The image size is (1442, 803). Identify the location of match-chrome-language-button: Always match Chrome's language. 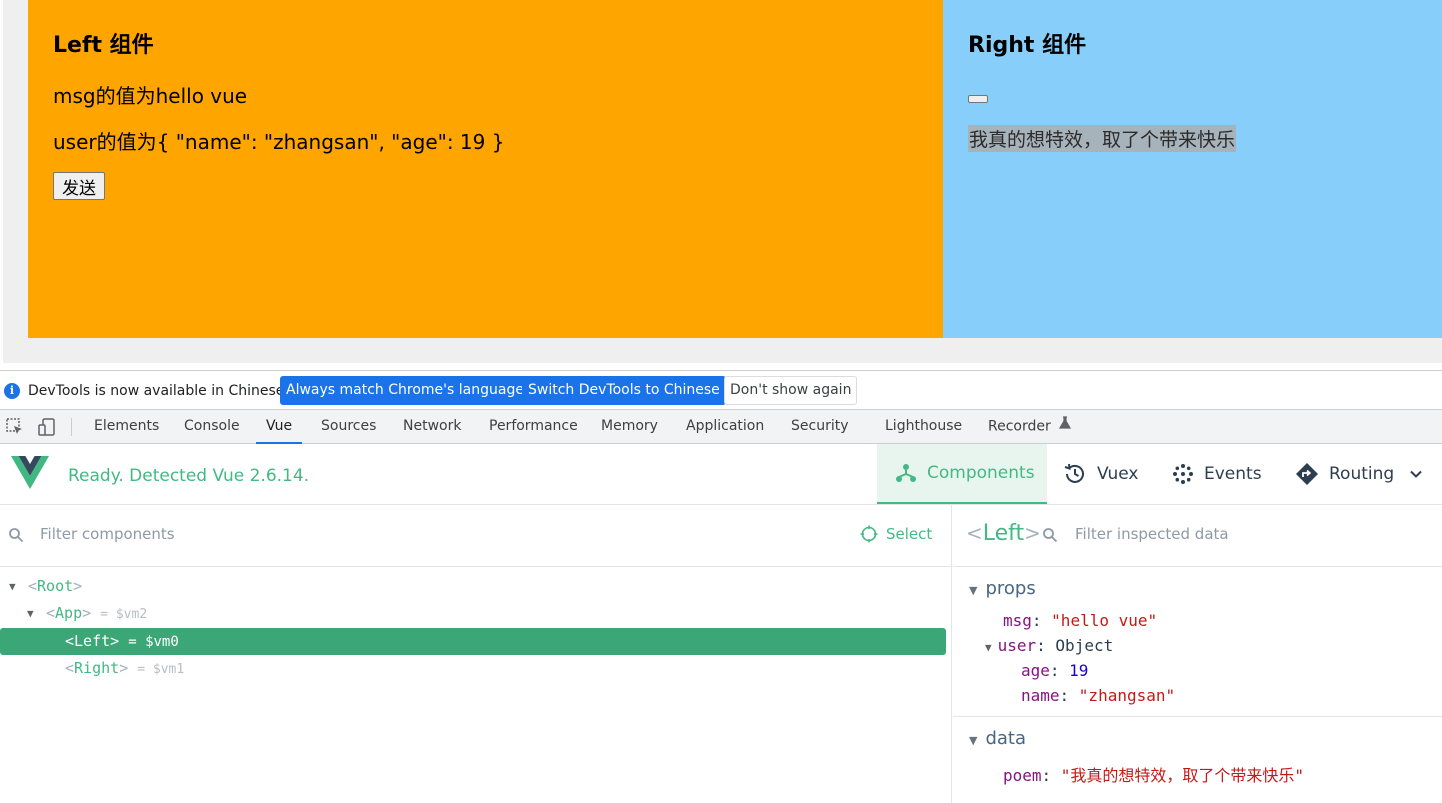
(405, 390).